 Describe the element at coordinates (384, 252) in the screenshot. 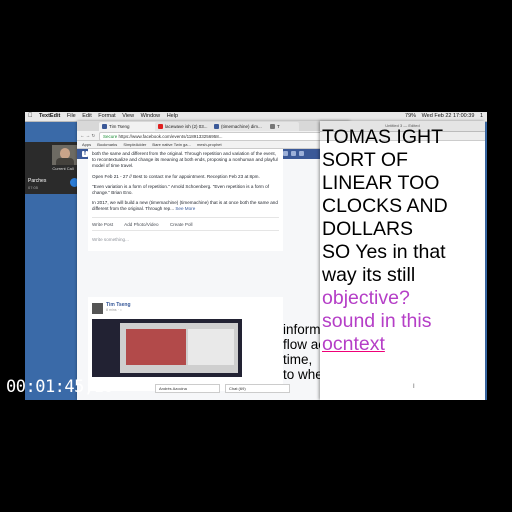

I see `text-line: SO Yes in that` at that location.